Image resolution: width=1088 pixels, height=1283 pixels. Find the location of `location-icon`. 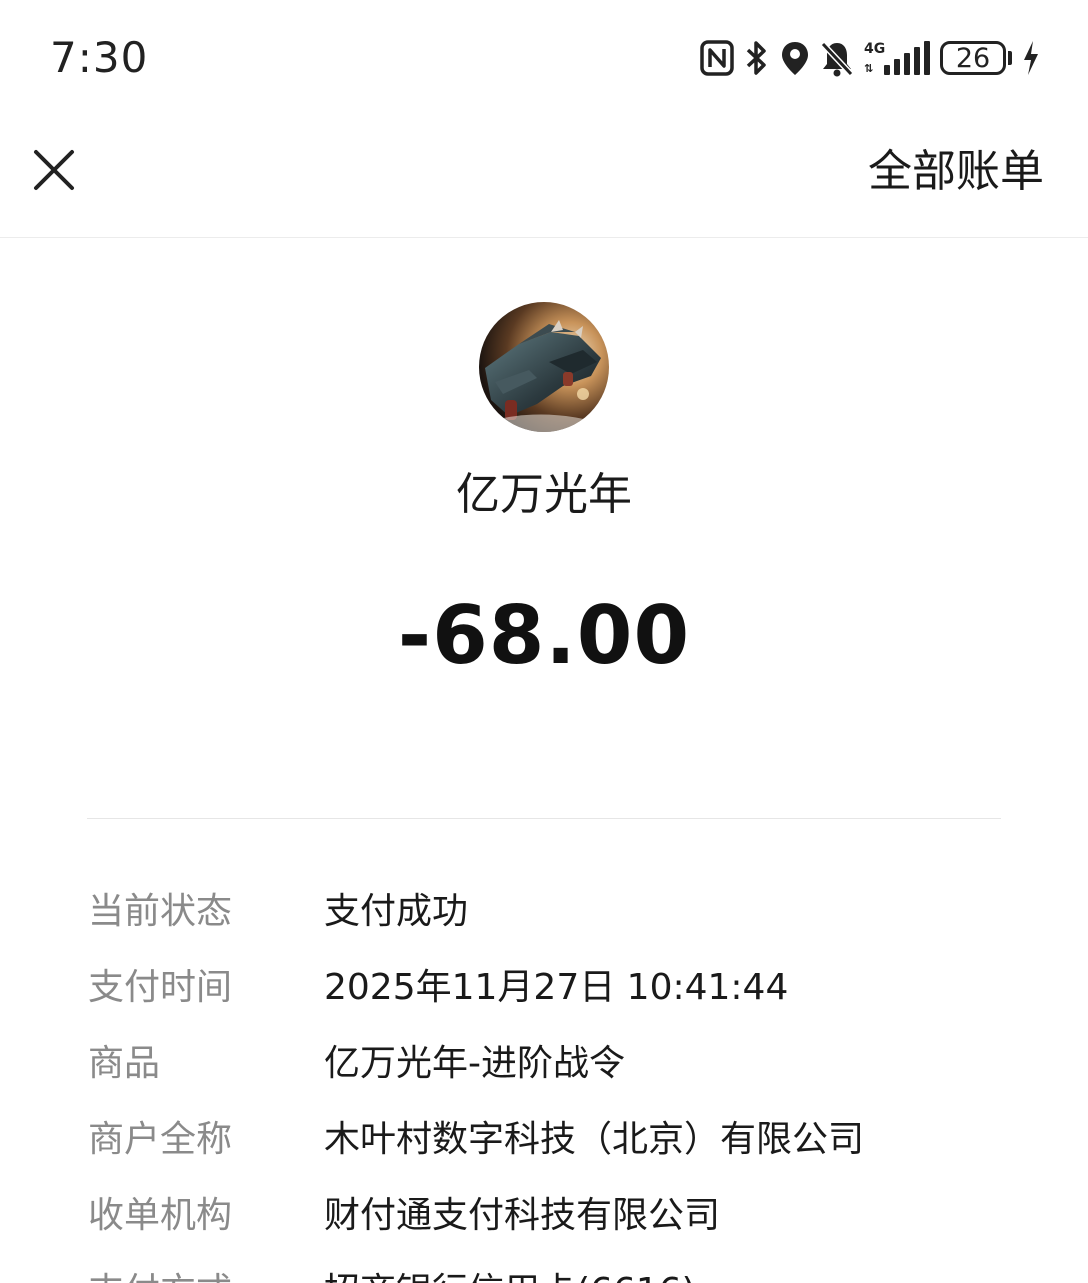

location-icon is located at coordinates (795, 58).